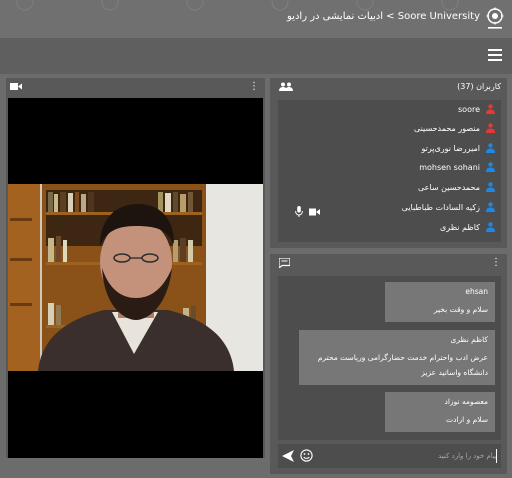  I want to click on text-cursor, so click(496, 456).